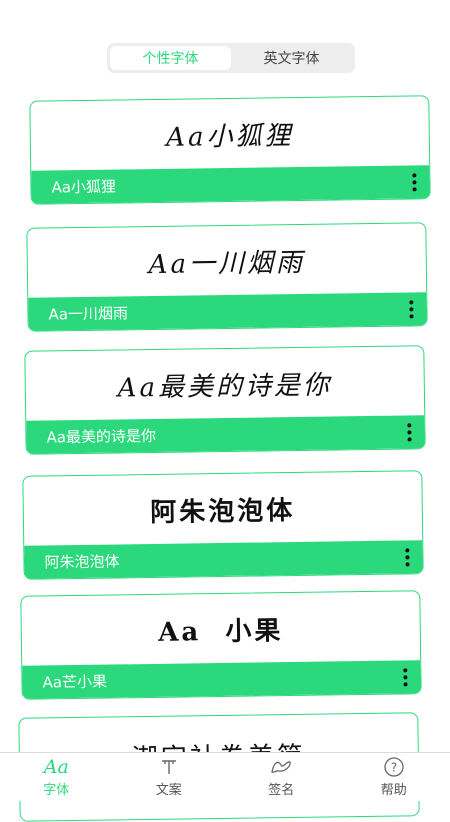 This screenshot has width=450, height=822. I want to click on nav-signature: 签名, so click(281, 777).